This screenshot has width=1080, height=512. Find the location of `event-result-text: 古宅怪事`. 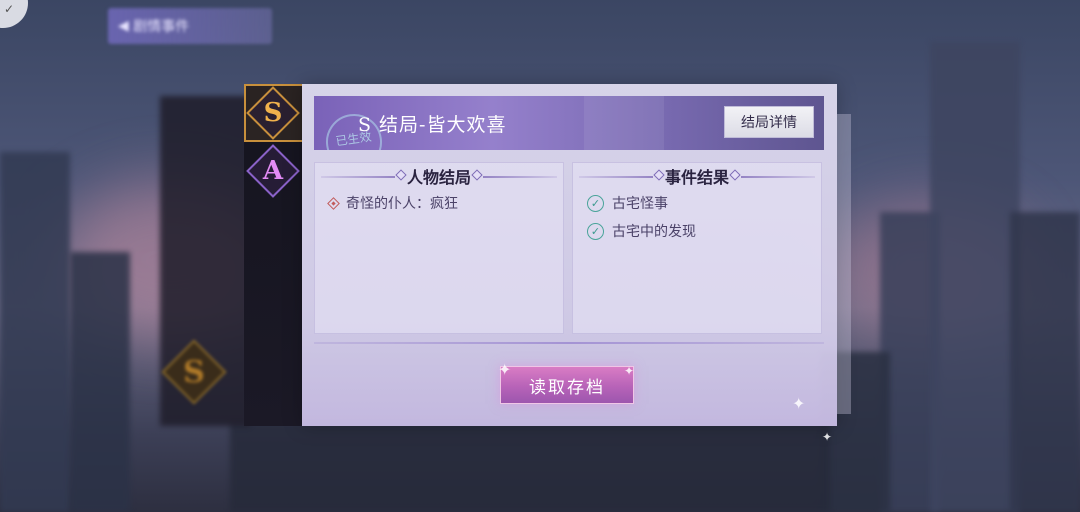

event-result-text: 古宅怪事 is located at coordinates (640, 204).